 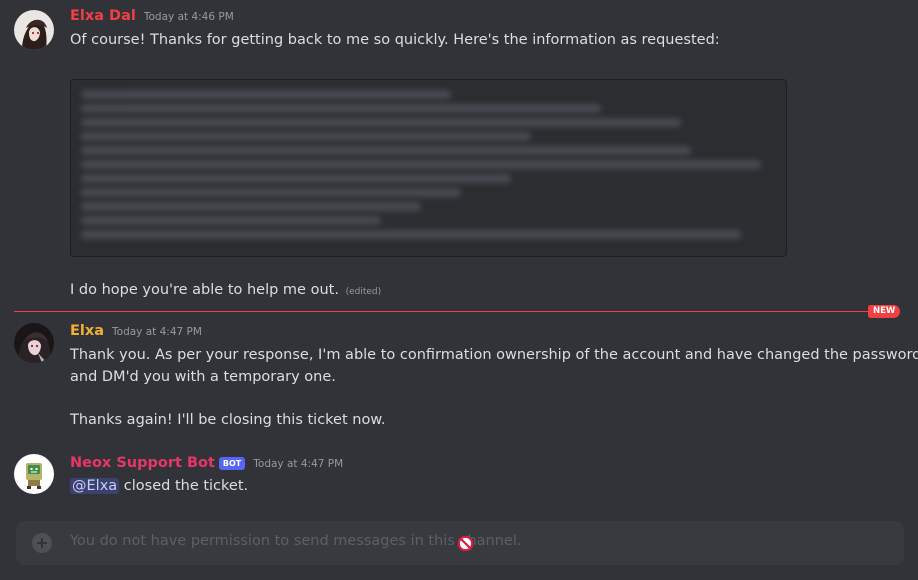 What do you see at coordinates (188, 17) in the screenshot?
I see `message-timestamp: Today at 4:46 PM` at bounding box center [188, 17].